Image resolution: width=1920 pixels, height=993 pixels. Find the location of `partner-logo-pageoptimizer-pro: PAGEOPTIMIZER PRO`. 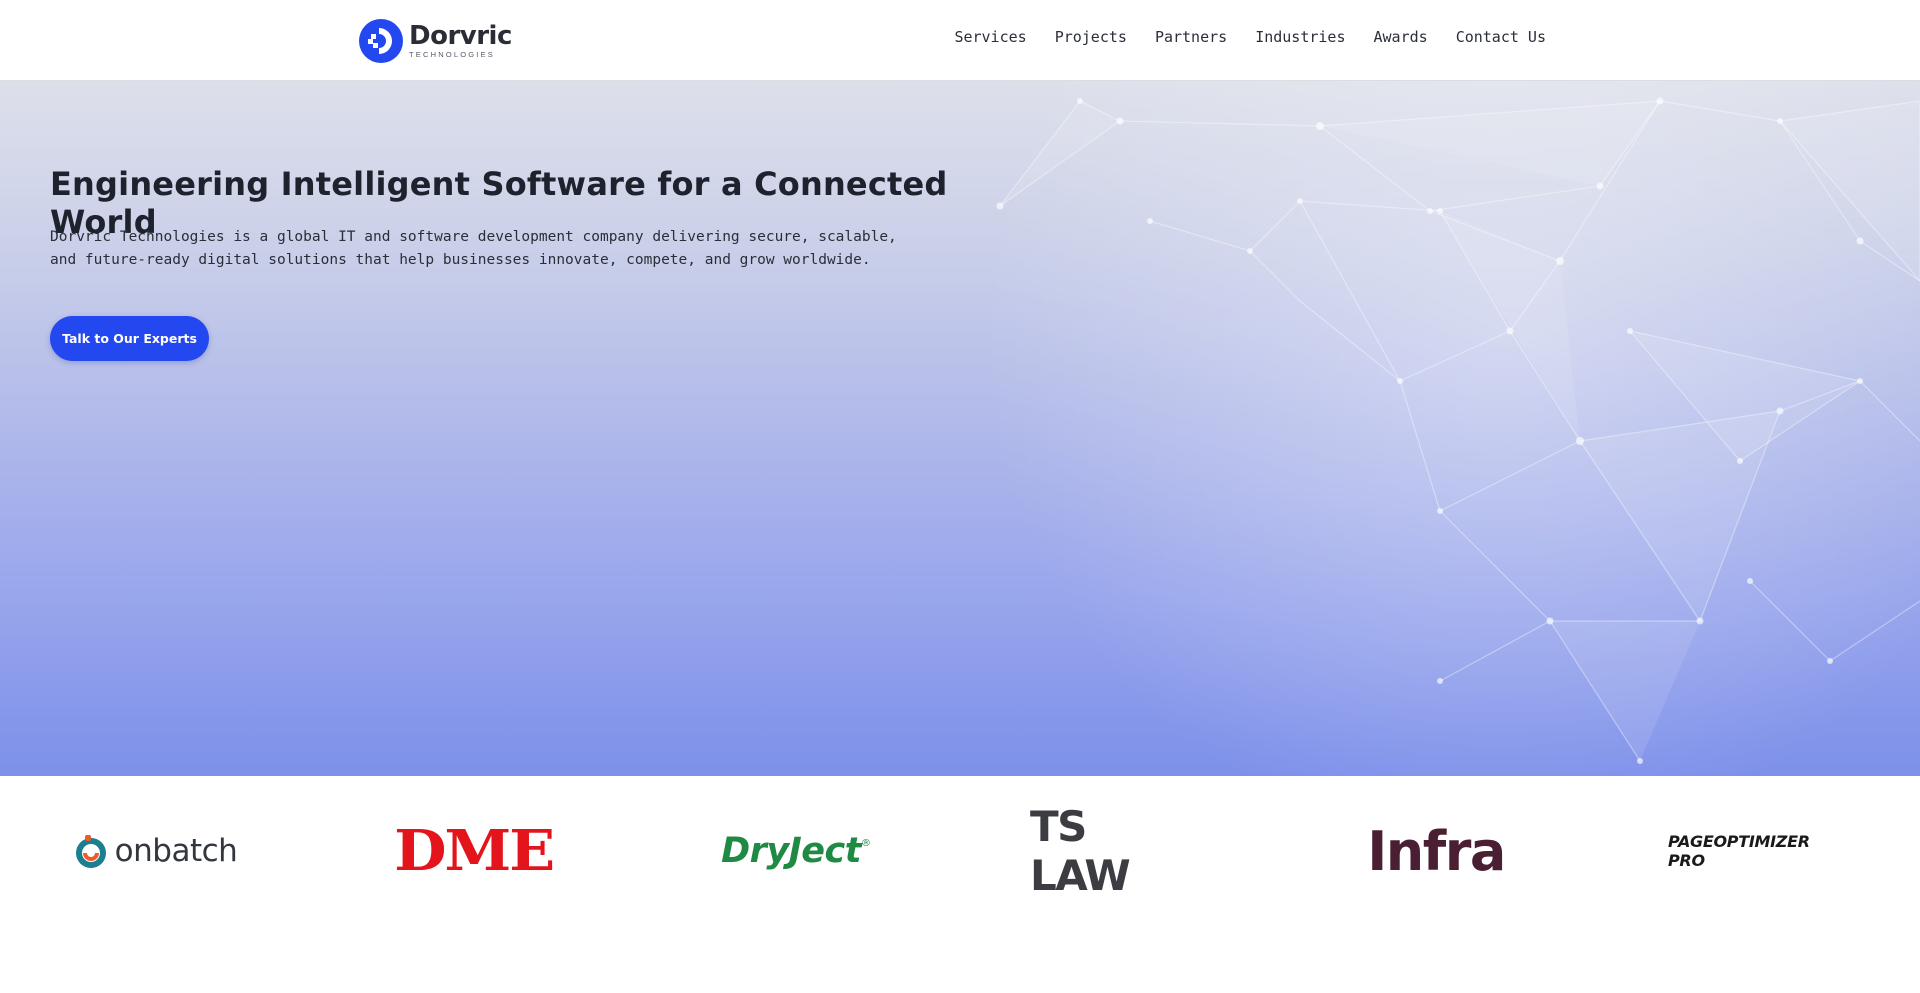

partner-logo-pageoptimizer-pro: PAGEOPTIMIZER PRO is located at coordinates (1755, 851).